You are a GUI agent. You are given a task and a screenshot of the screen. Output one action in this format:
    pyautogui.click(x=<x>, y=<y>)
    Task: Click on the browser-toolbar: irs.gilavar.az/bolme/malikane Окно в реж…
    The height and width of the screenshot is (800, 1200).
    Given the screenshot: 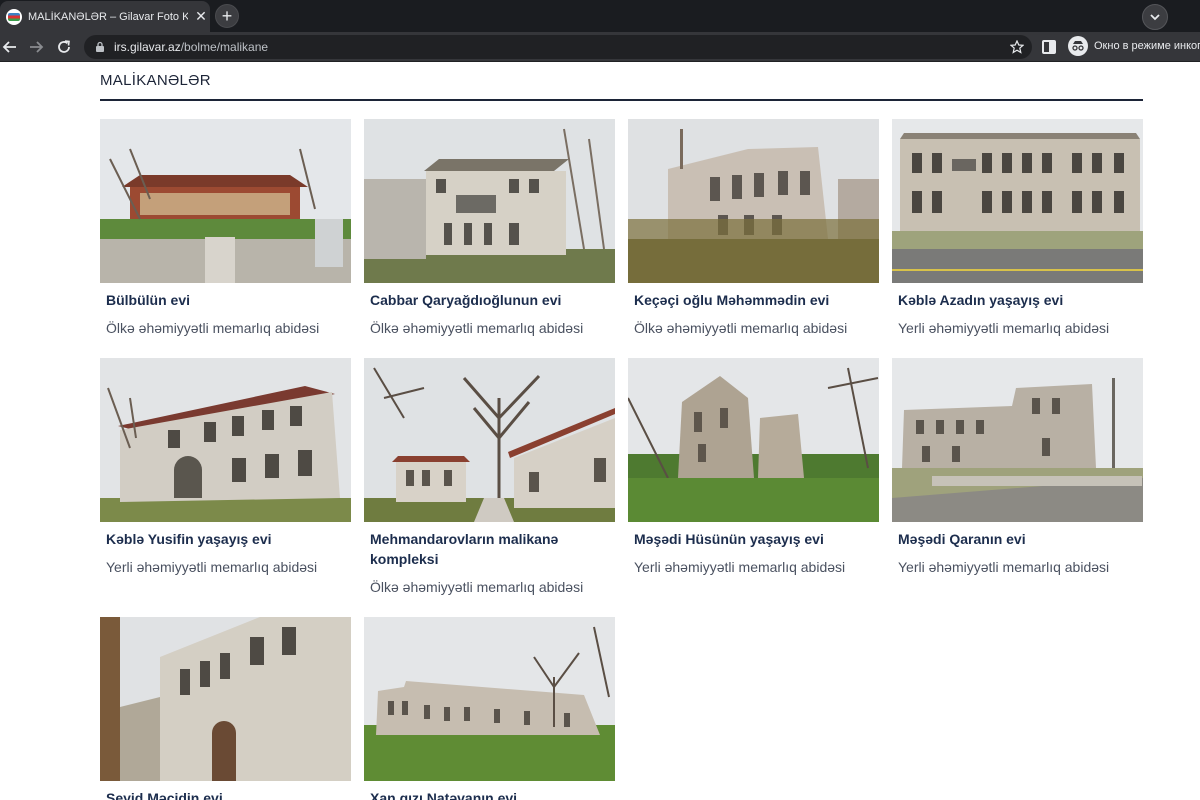 What is the action you would take?
    pyautogui.click(x=600, y=47)
    